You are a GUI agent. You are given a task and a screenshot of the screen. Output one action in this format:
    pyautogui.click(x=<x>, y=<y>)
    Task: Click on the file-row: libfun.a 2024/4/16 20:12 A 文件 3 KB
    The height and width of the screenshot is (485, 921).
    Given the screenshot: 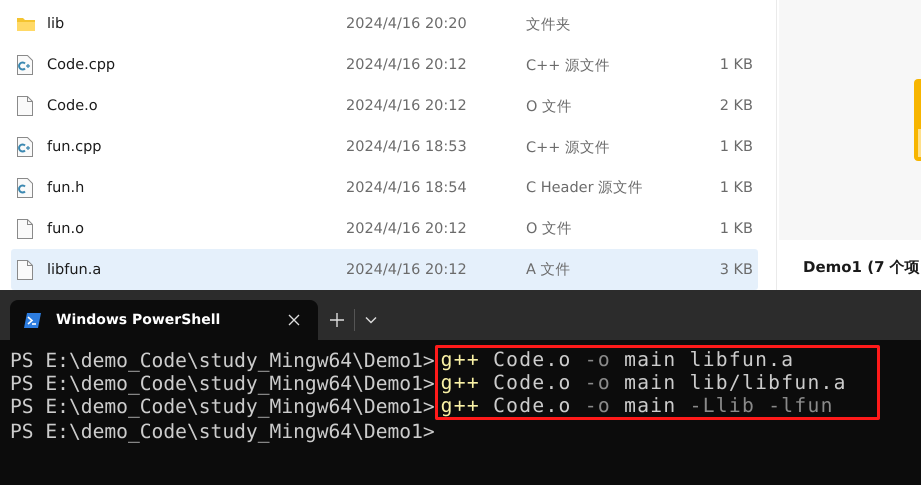 What is the action you would take?
    pyautogui.click(x=384, y=269)
    